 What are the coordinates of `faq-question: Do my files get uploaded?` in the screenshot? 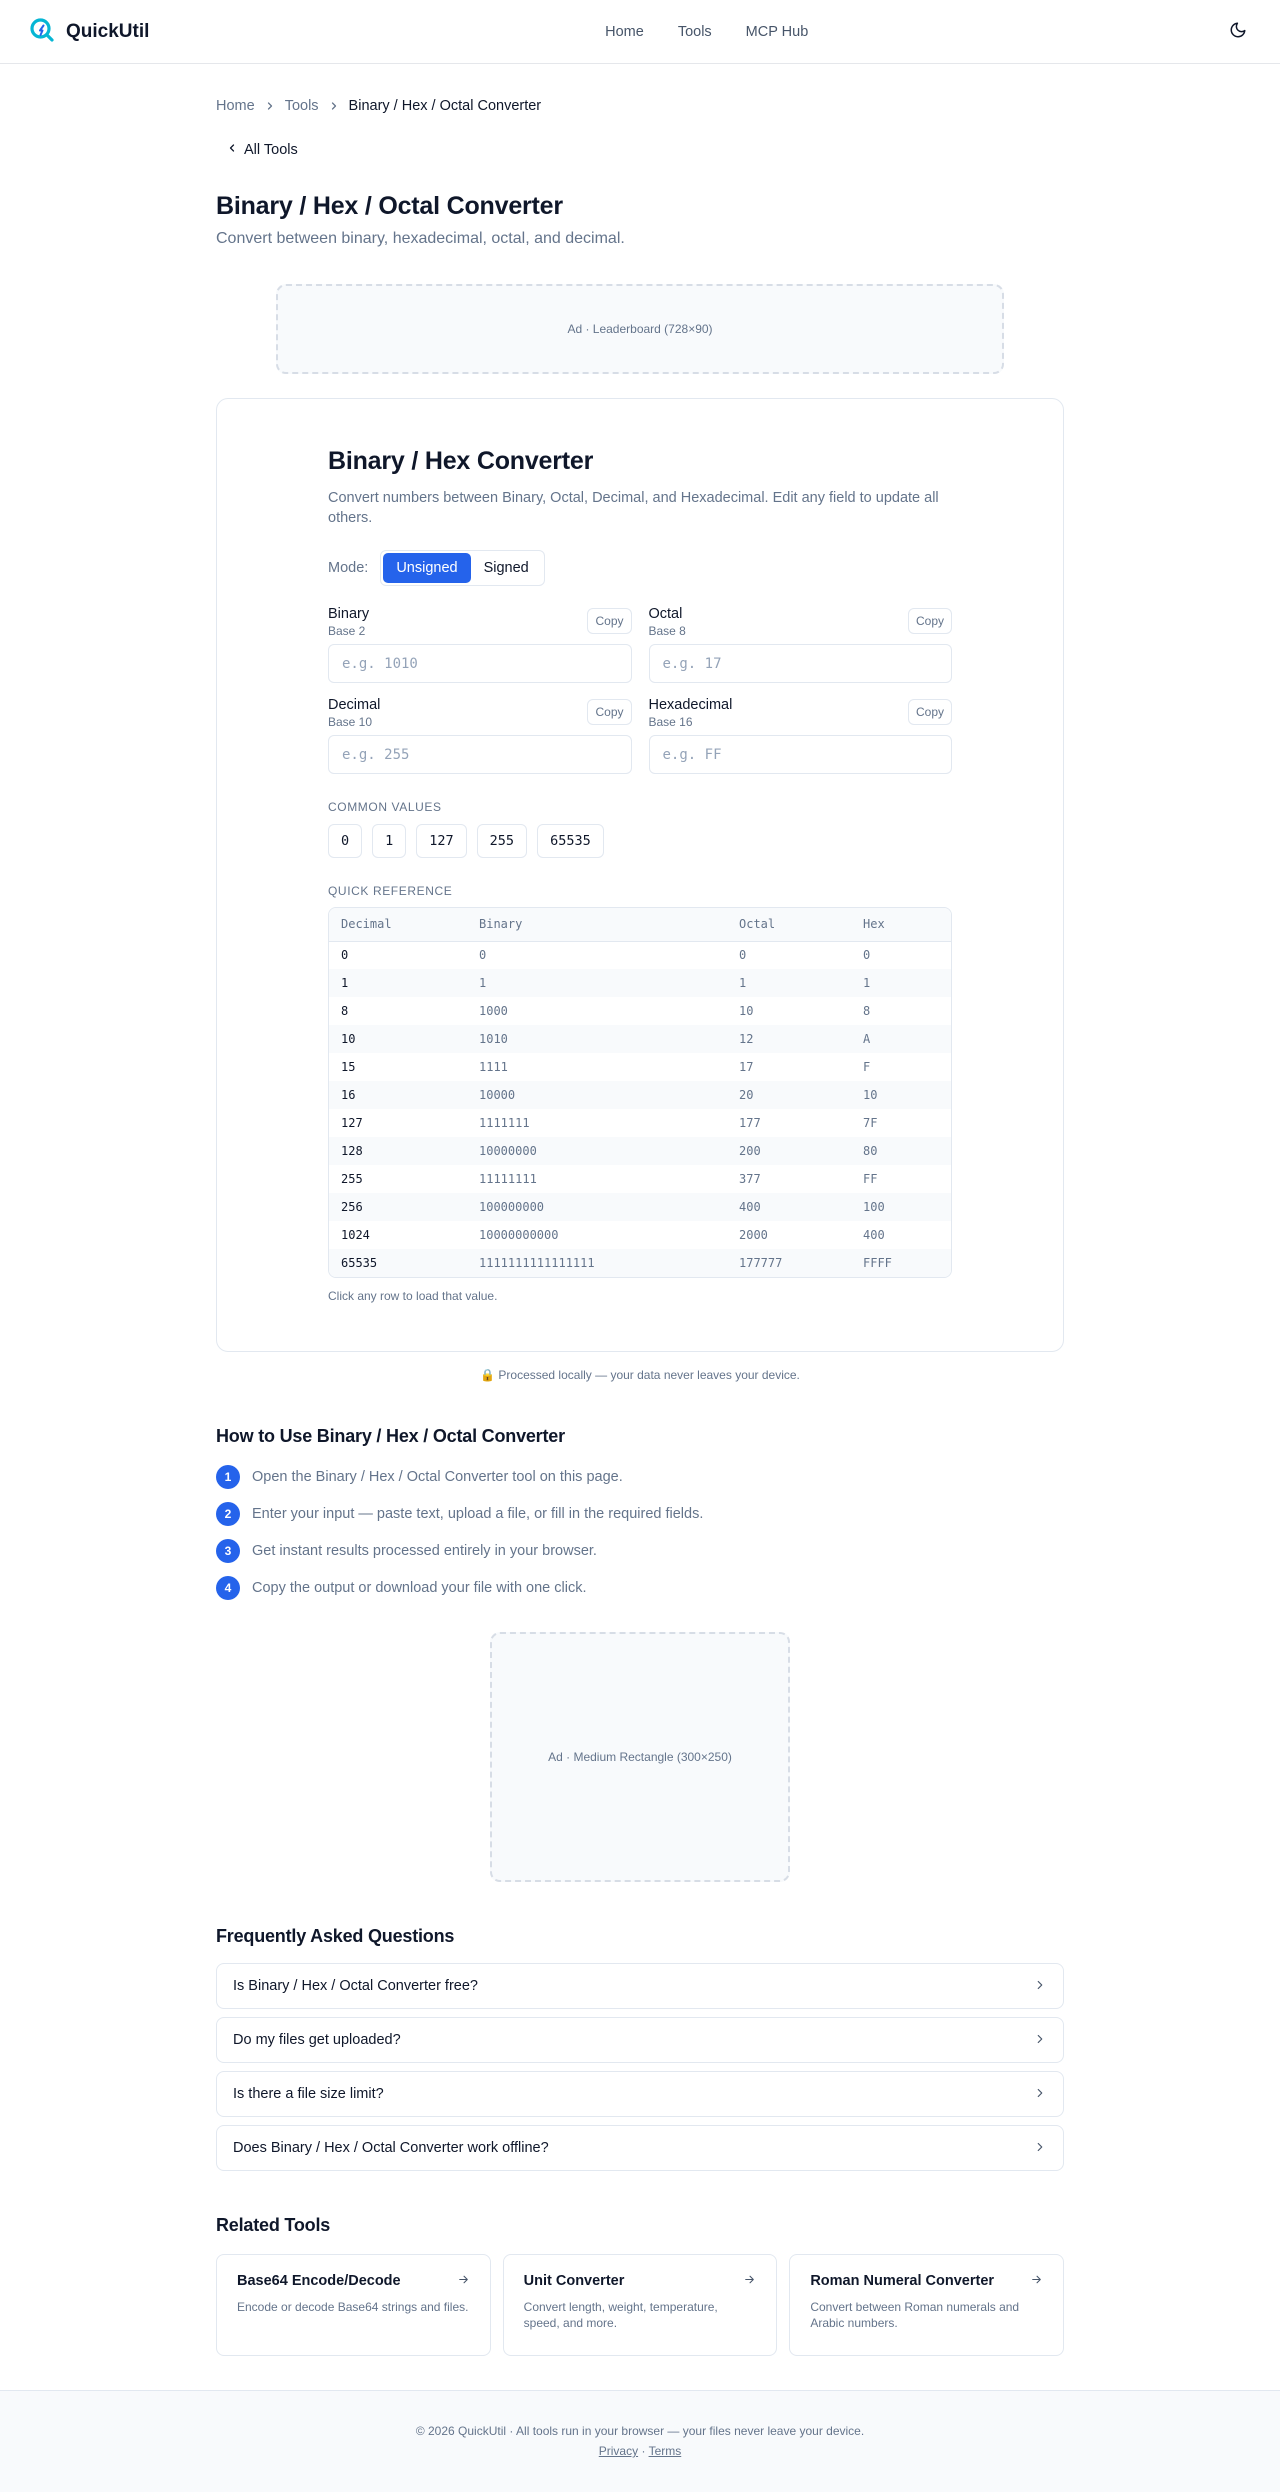 It's located at (317, 2040).